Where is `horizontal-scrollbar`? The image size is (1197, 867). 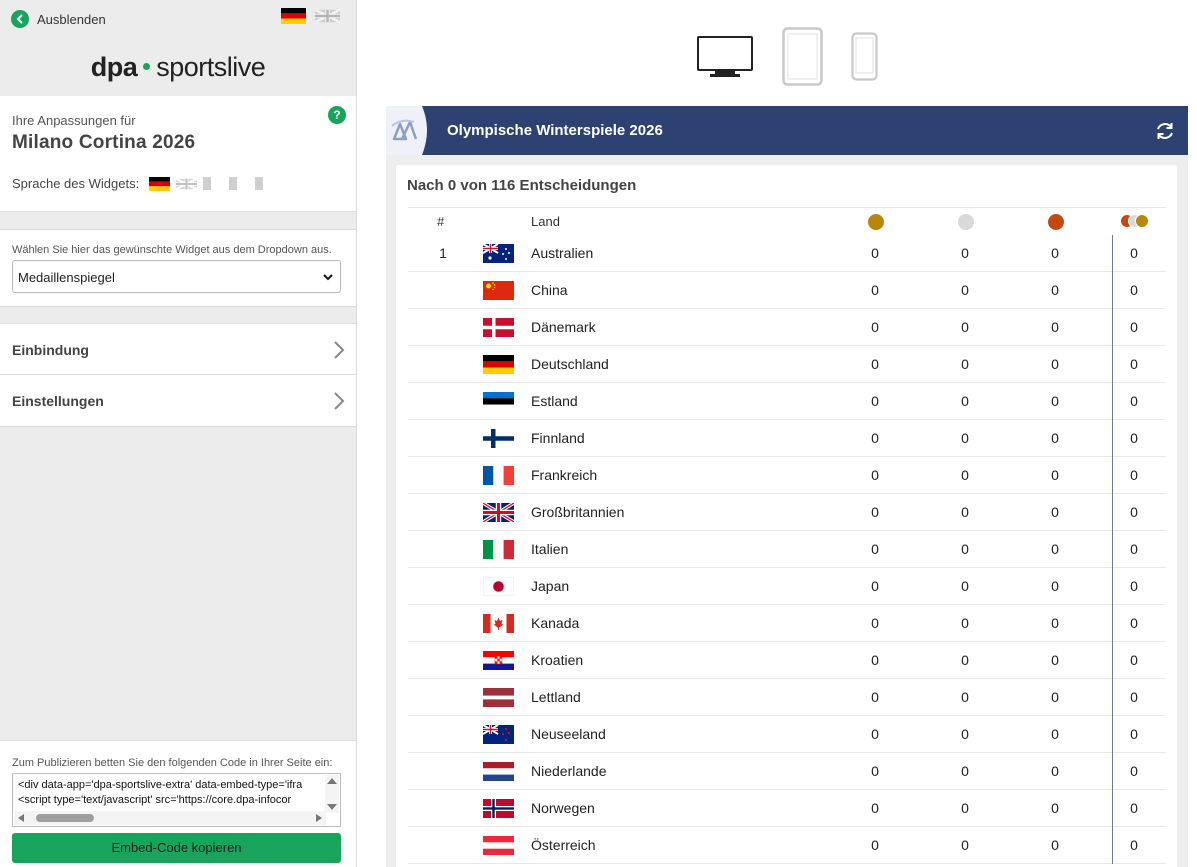 horizontal-scrollbar is located at coordinates (170, 818).